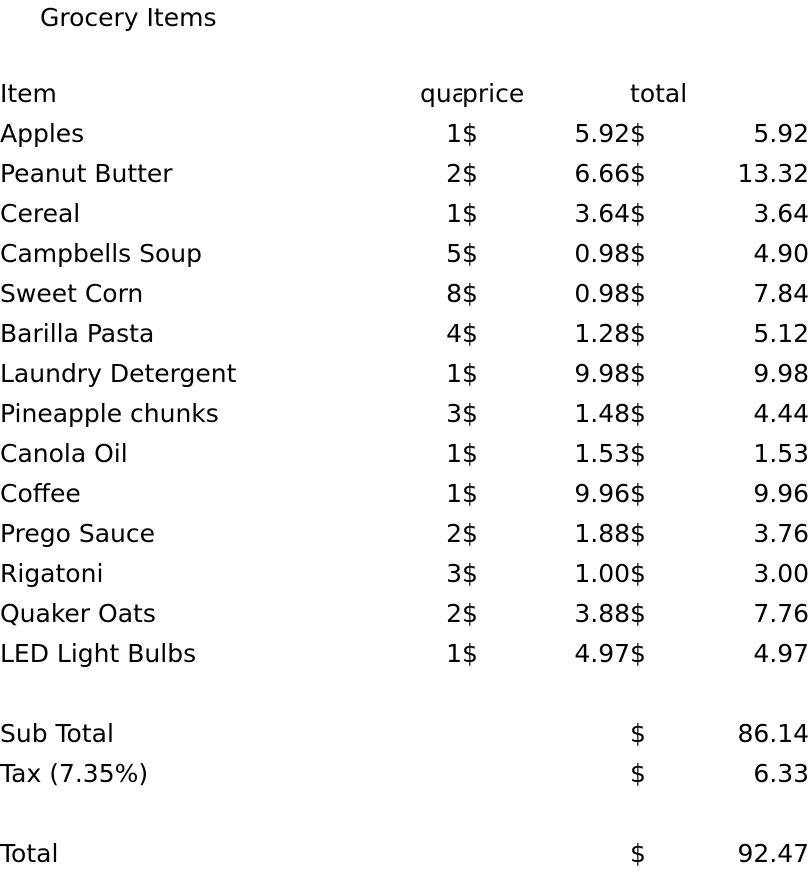 The image size is (809, 894). Describe the element at coordinates (42, 133) in the screenshot. I see `item-name: Apples` at that location.